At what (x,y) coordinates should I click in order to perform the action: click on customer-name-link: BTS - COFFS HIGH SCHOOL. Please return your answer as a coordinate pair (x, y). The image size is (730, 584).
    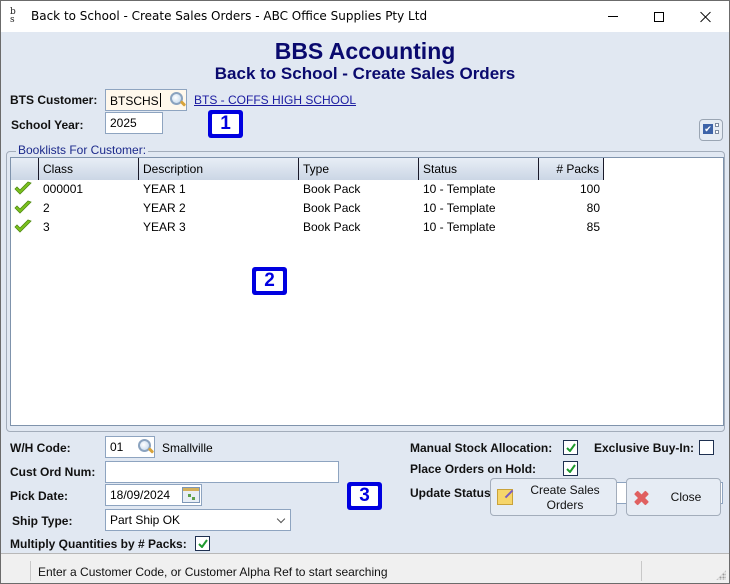
    Looking at the image, I should click on (275, 100).